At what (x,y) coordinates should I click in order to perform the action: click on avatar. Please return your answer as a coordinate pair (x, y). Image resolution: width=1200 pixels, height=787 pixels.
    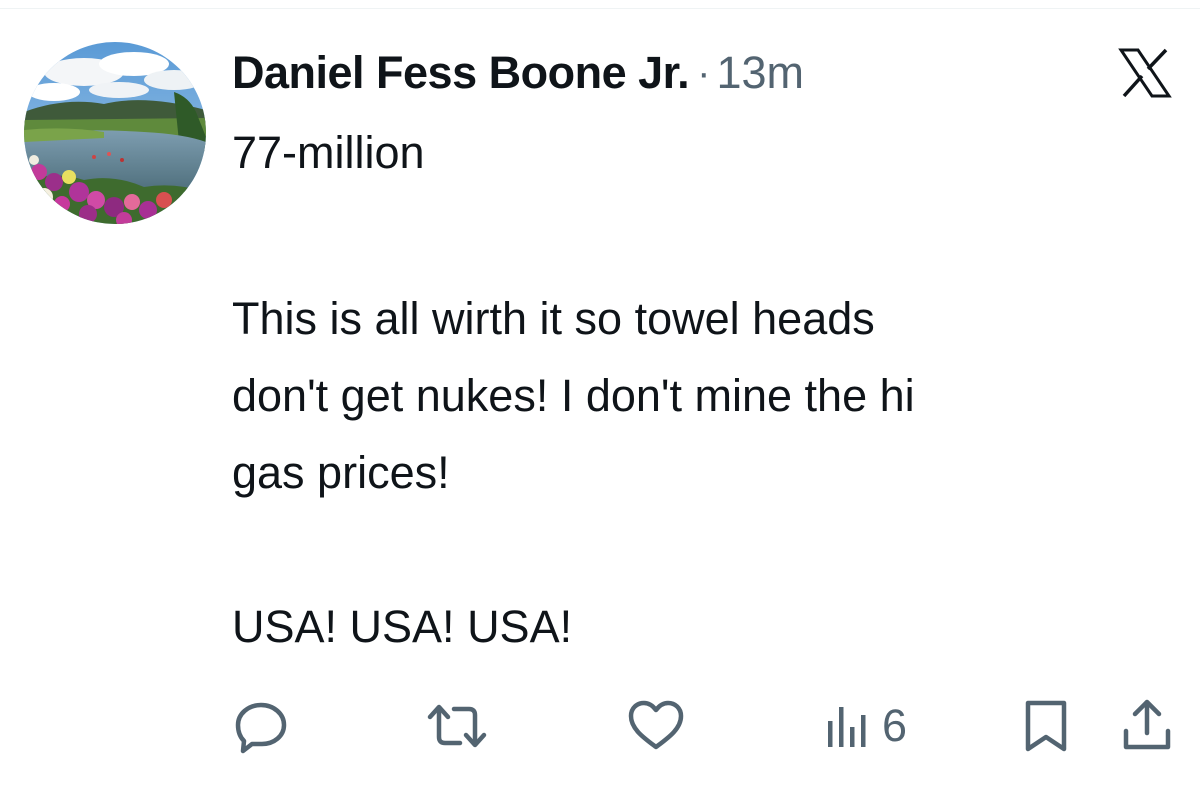
    Looking at the image, I should click on (115, 133).